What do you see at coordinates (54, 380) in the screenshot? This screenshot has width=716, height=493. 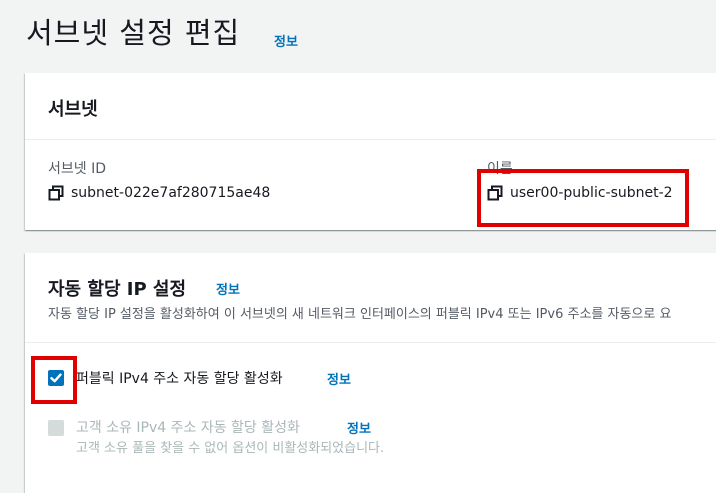 I see `checkbox-highlight-box` at bounding box center [54, 380].